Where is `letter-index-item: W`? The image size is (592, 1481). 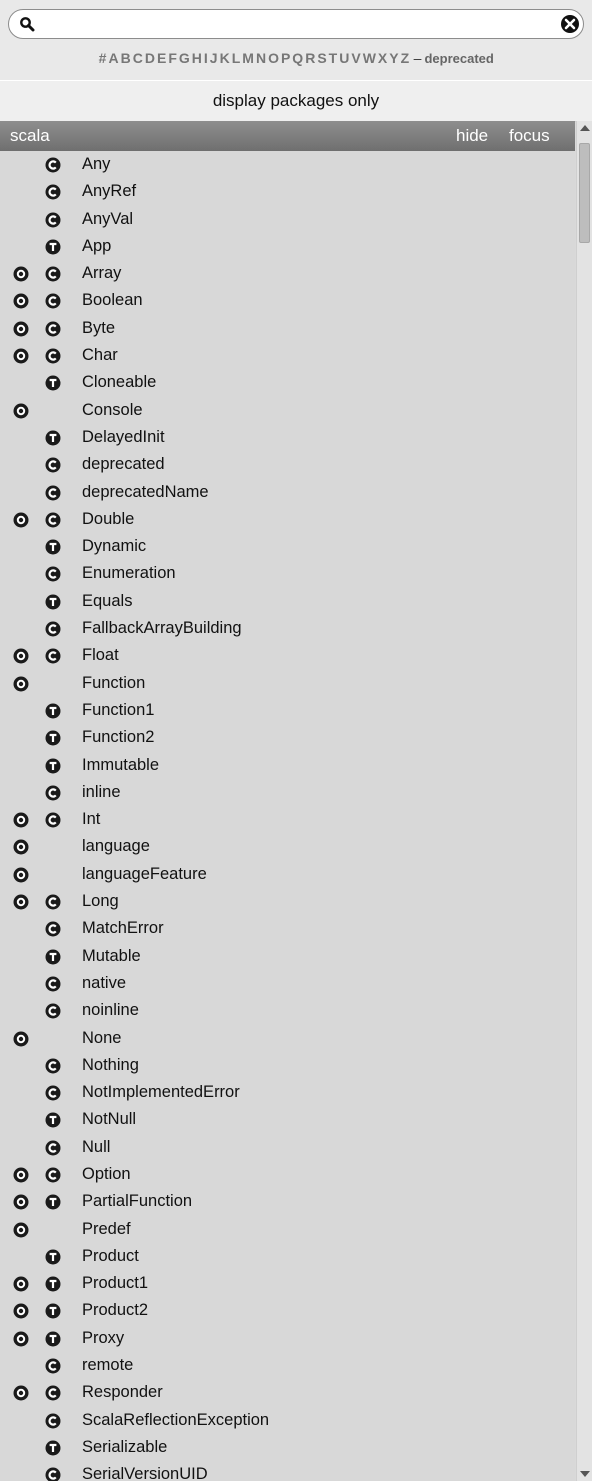
letter-index-item: W is located at coordinates (369, 58).